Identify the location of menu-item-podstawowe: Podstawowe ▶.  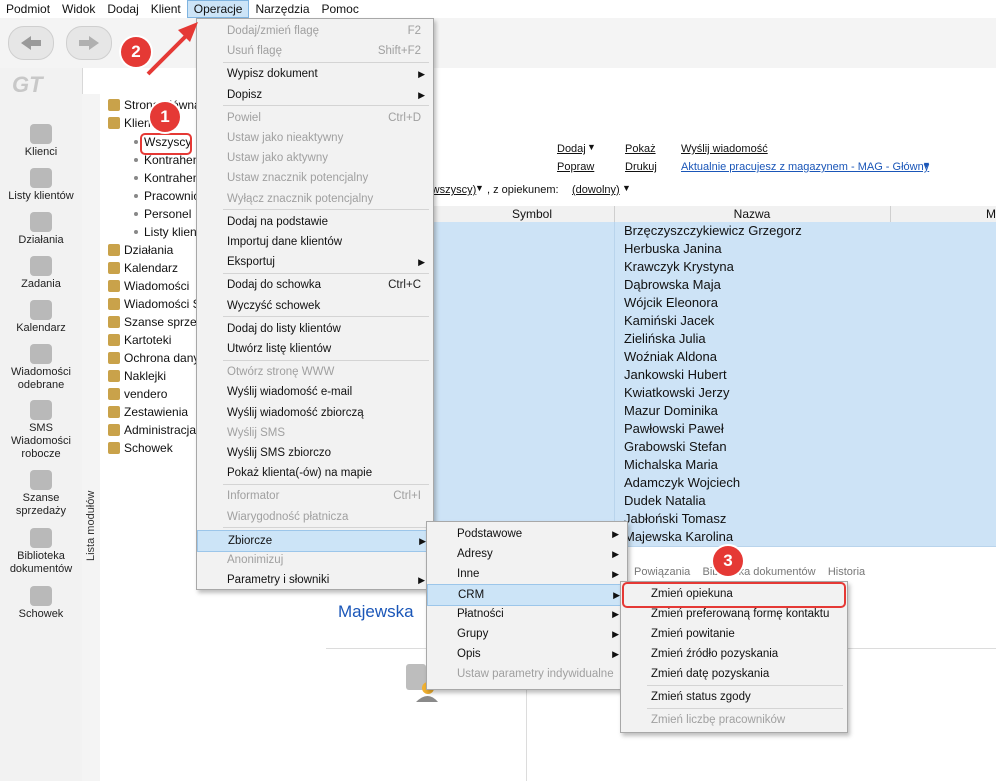
(527, 534).